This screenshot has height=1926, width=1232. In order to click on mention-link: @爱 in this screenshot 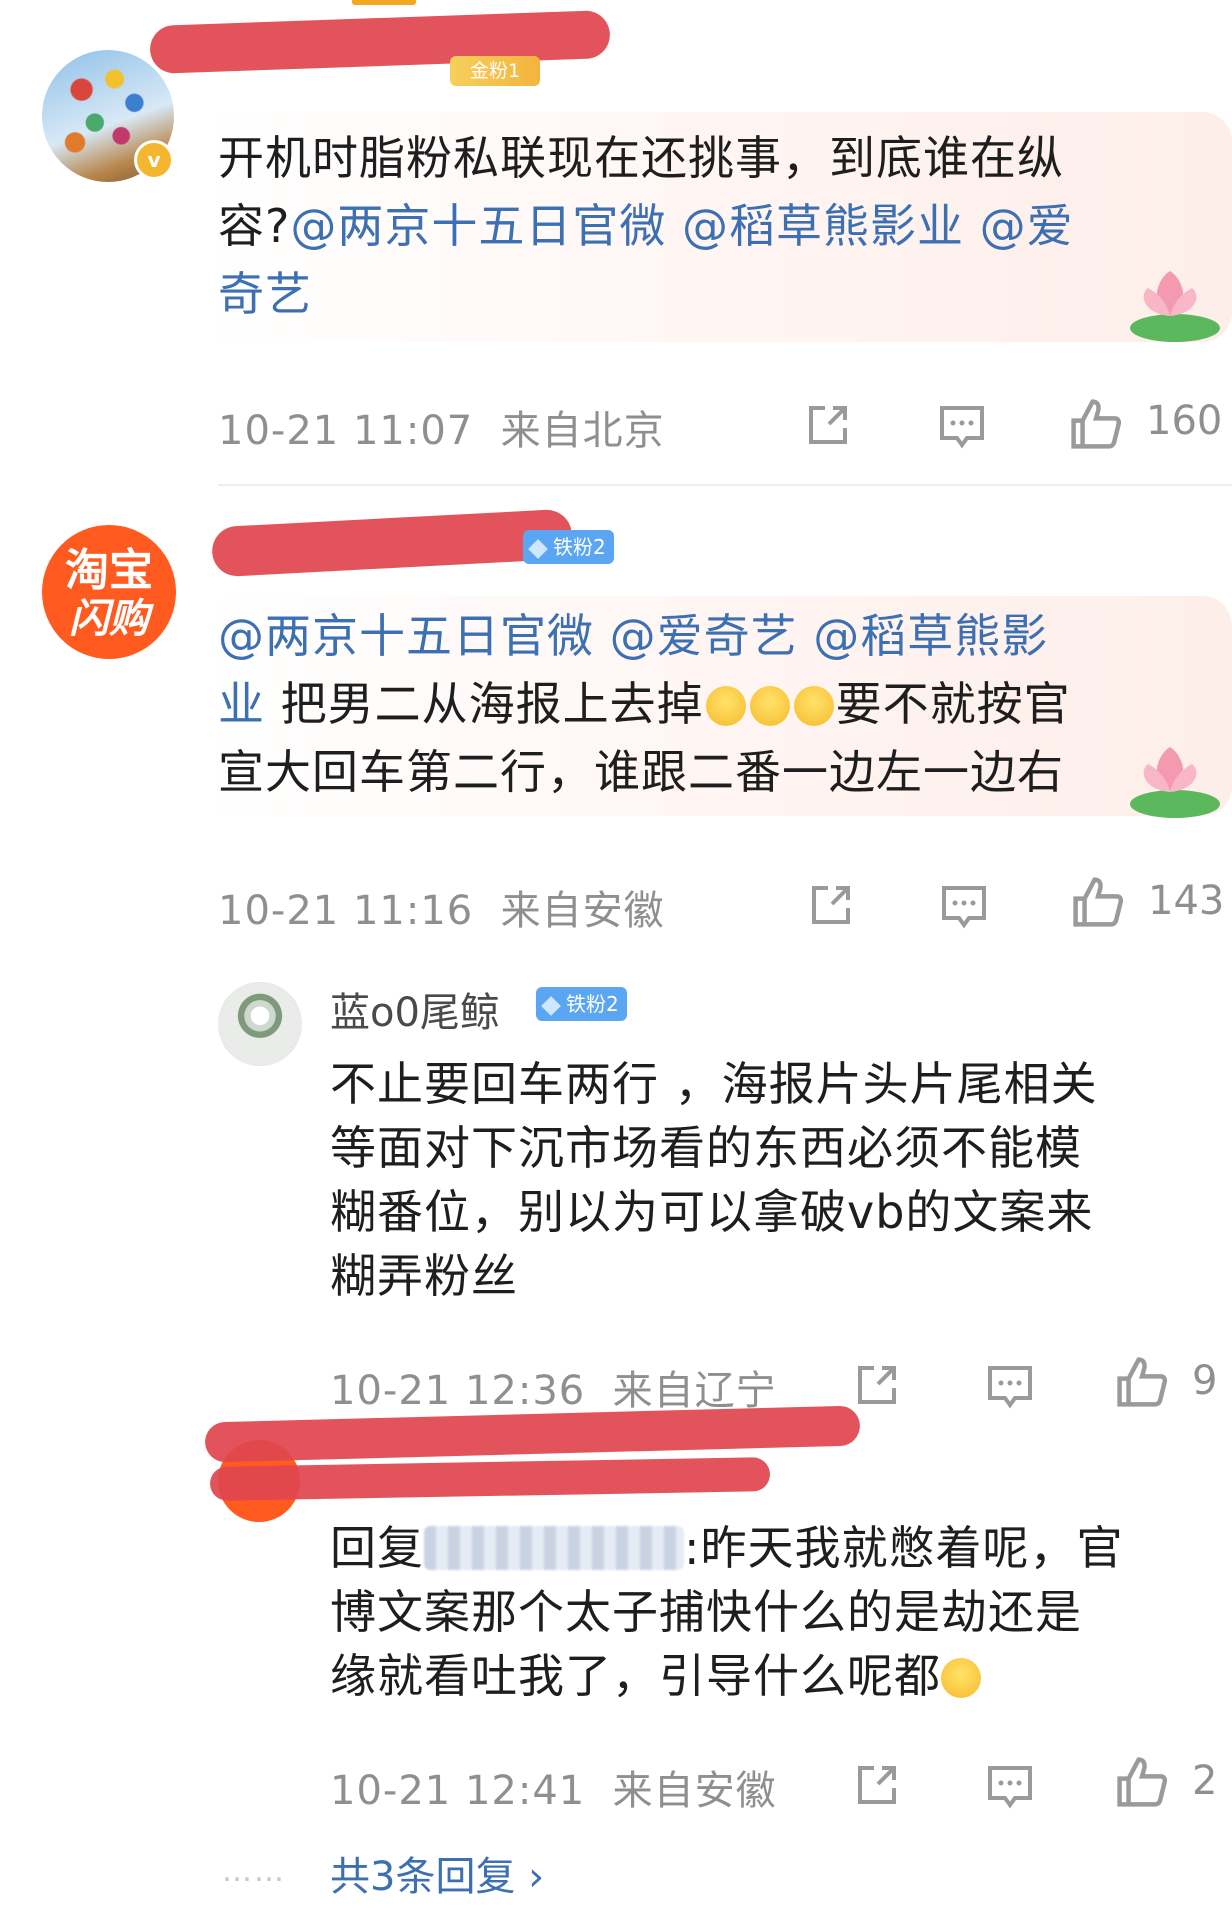, I will do `click(1027, 226)`.